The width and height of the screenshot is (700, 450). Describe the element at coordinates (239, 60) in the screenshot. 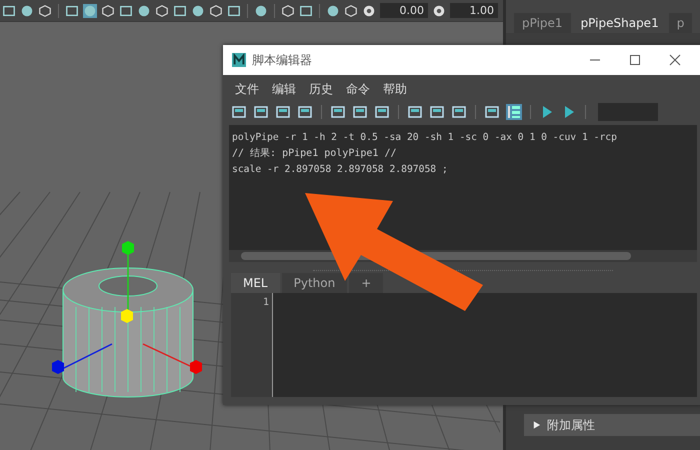

I see `app-logo-icon` at that location.